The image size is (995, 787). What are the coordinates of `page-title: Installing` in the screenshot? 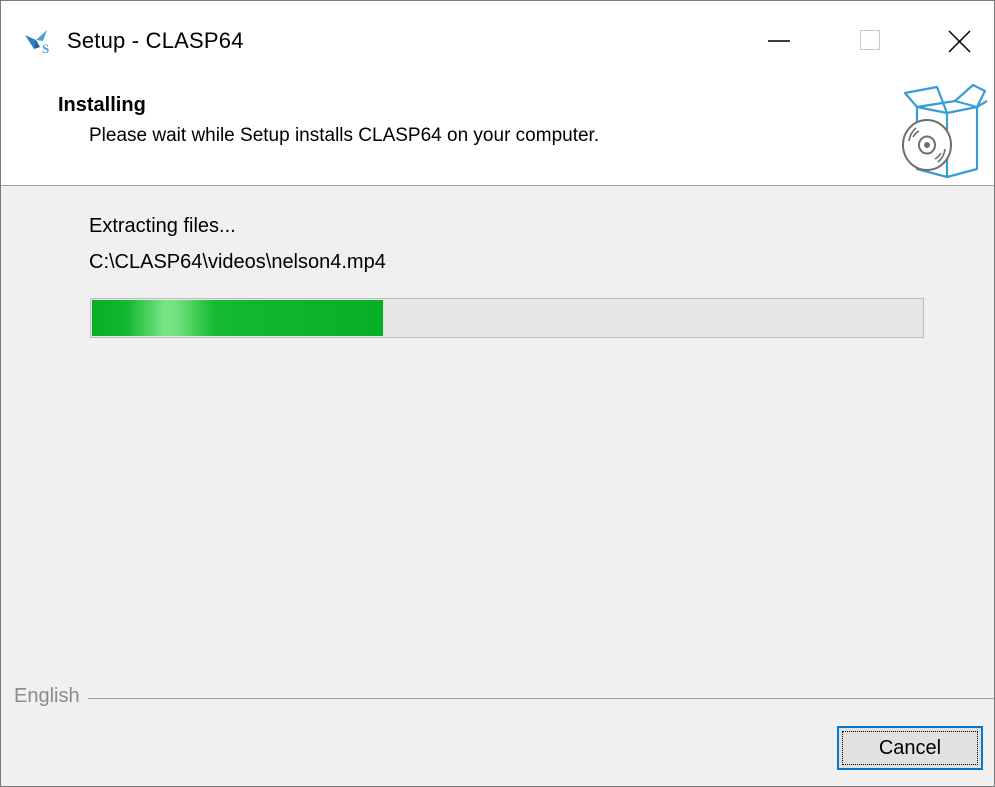 It's located at (102, 105).